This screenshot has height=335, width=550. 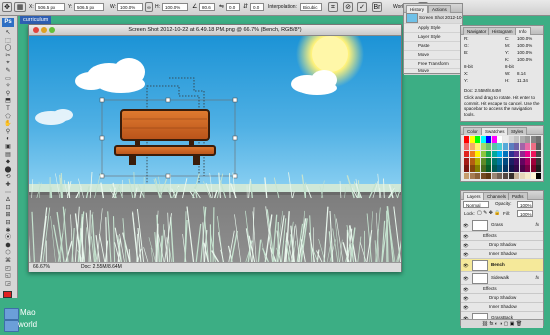 What do you see at coordinates (11, 314) in the screenshot?
I see `folder-icon` at bounding box center [11, 314].